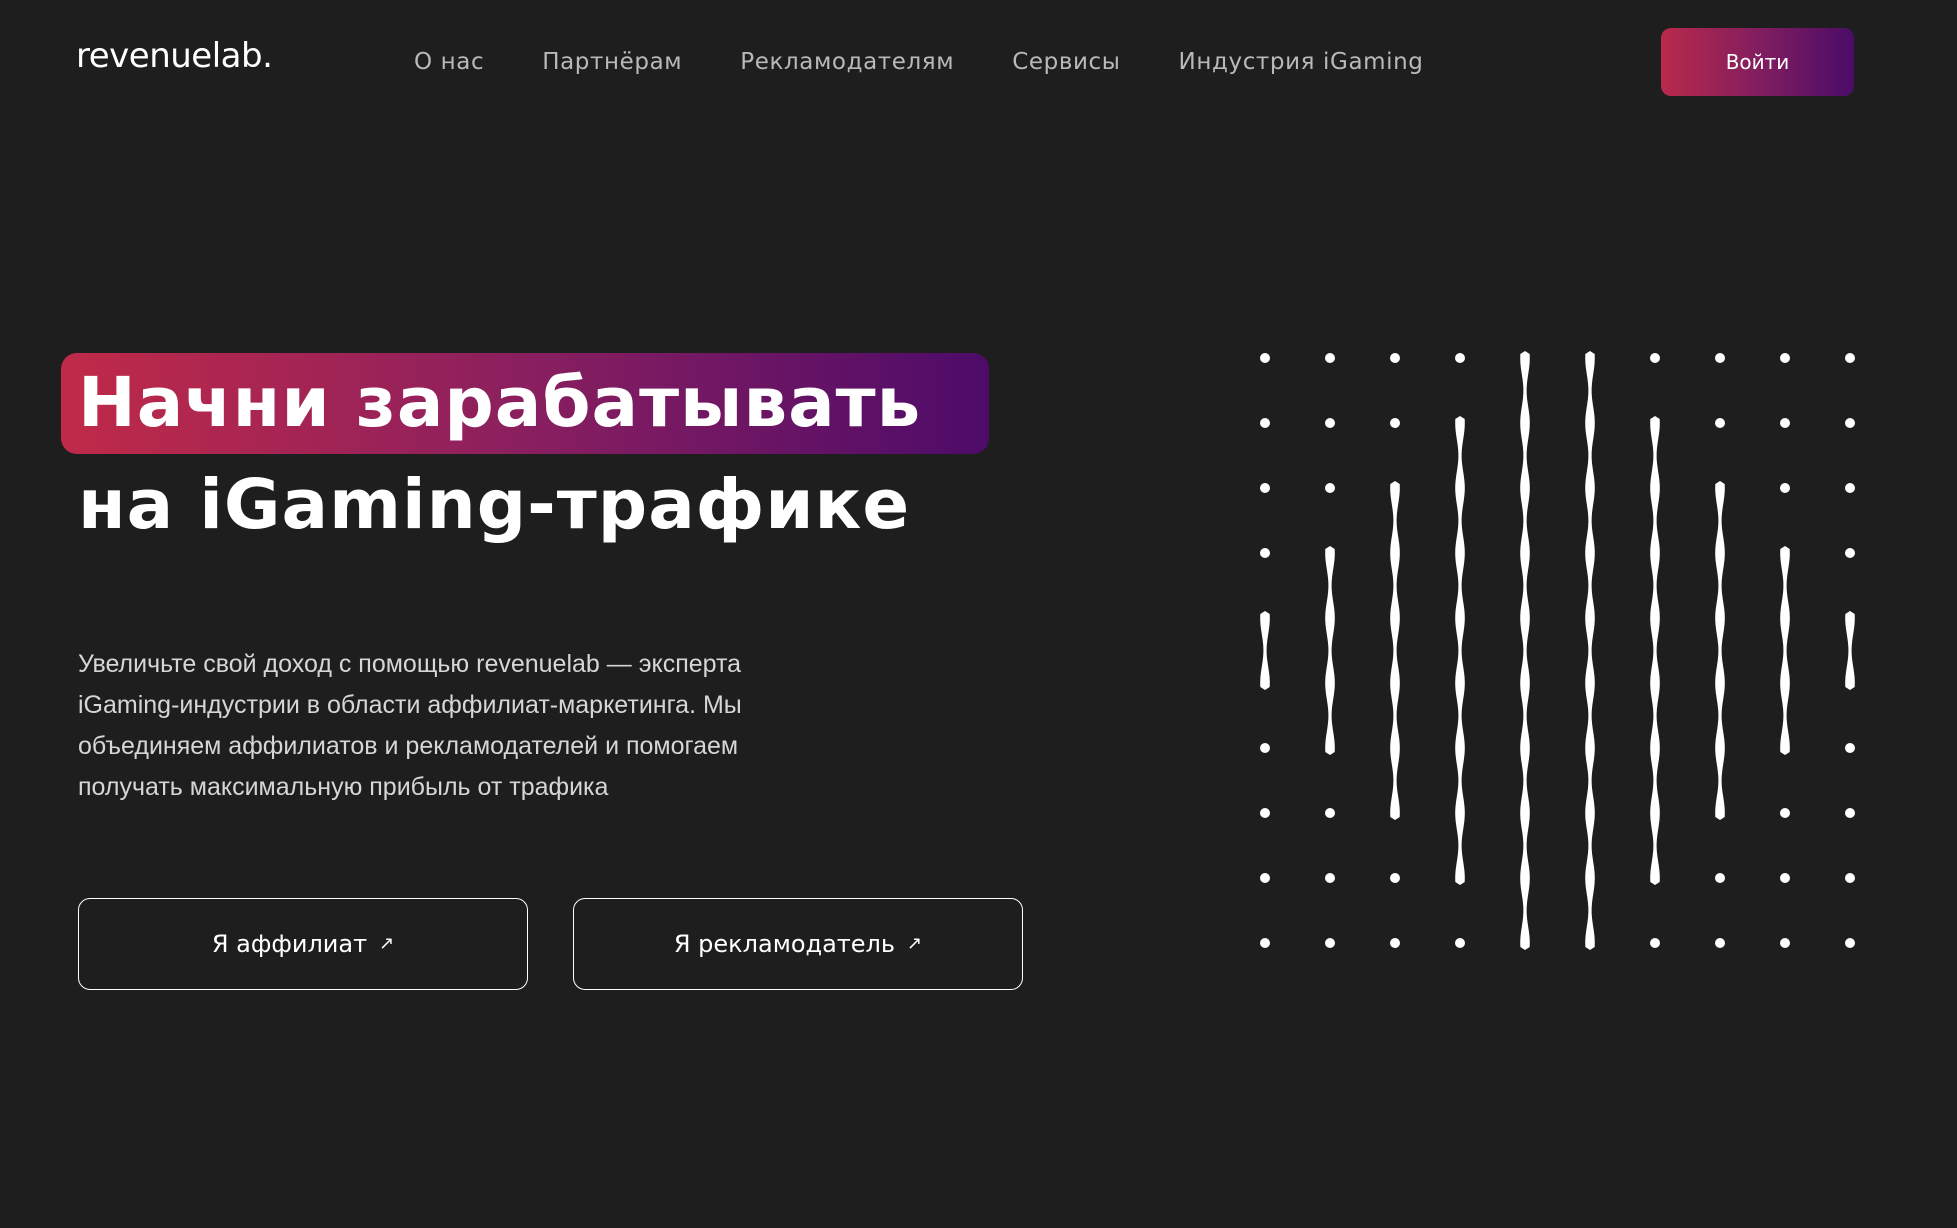  Describe the element at coordinates (612, 62) in the screenshot. I see `nav-item-partners: Партнёрам` at that location.